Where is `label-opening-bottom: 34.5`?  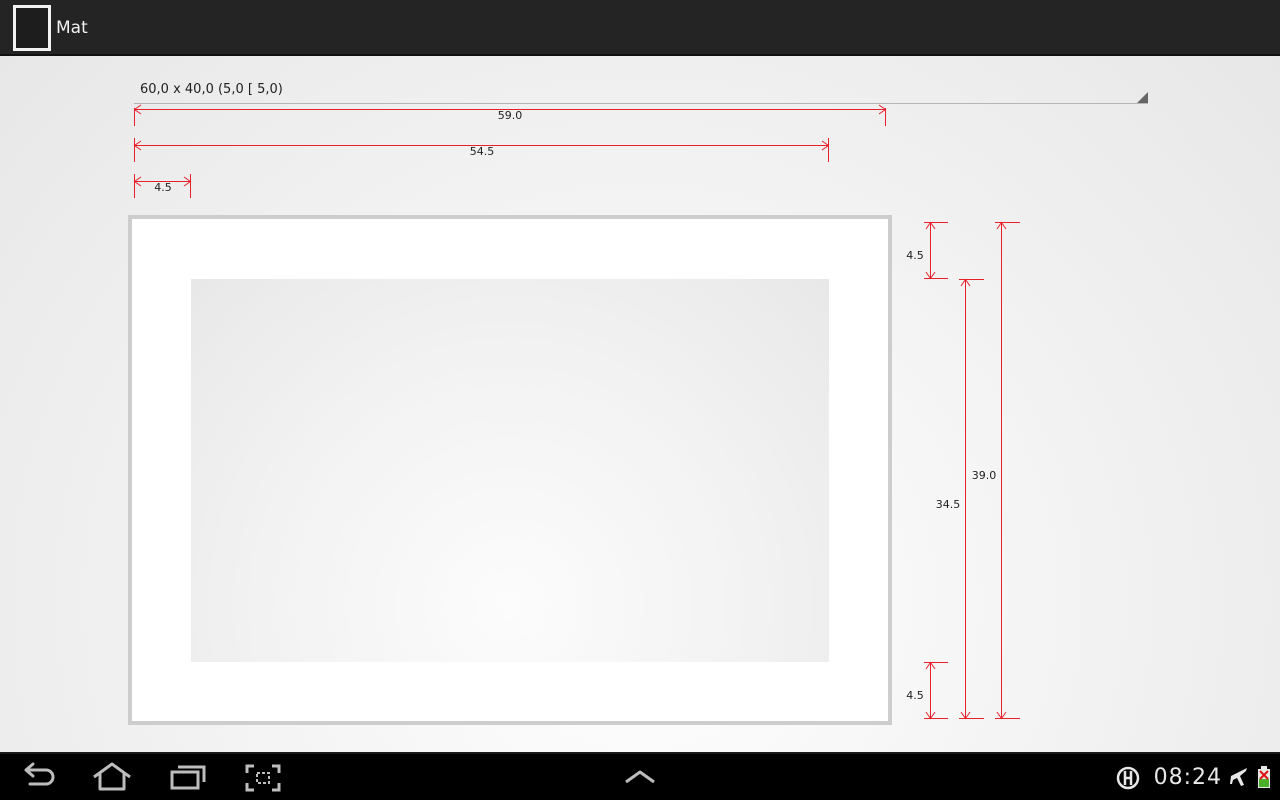 label-opening-bottom: 34.5 is located at coordinates (948, 504).